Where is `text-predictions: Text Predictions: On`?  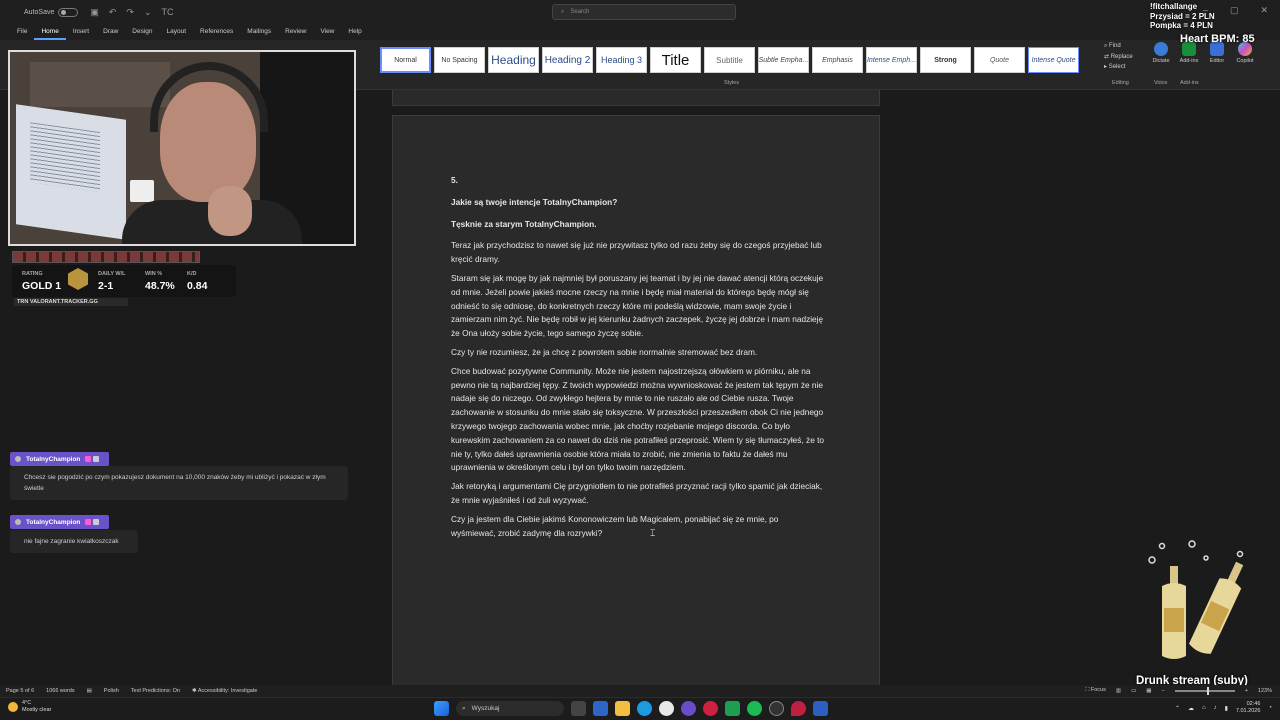
text-predictions: Text Predictions: On is located at coordinates (155, 691).